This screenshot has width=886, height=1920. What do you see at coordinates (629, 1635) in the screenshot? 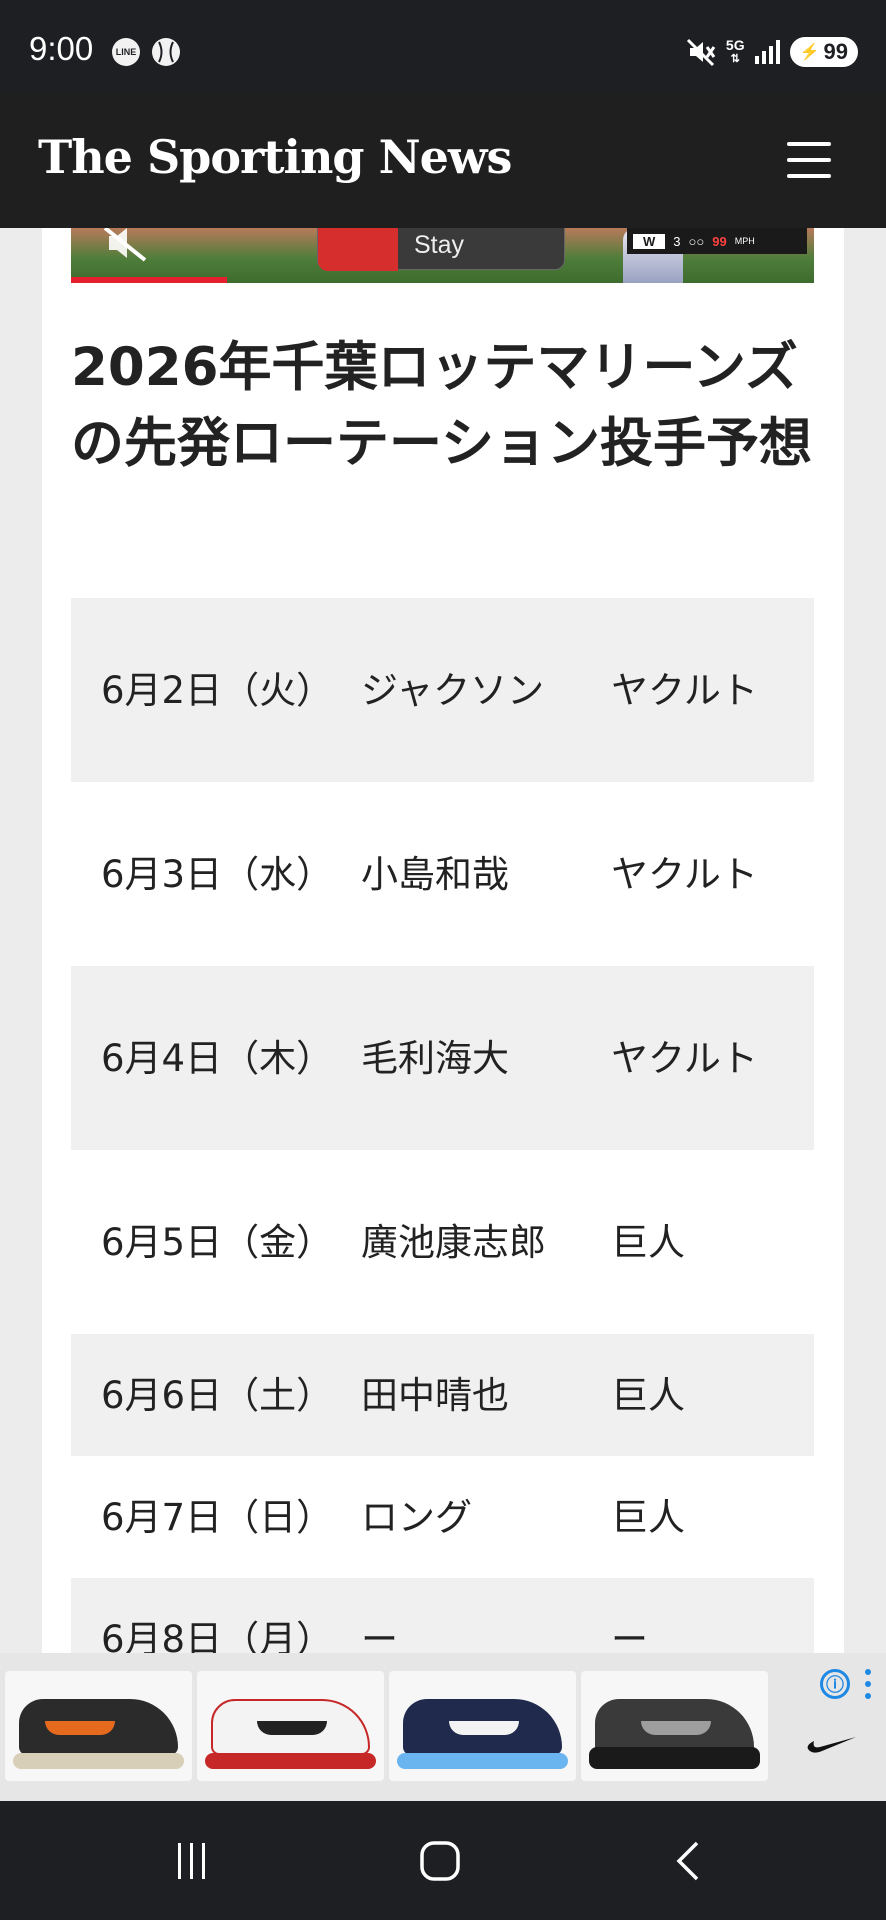
I see `rotation-opponent-cell: ー` at bounding box center [629, 1635].